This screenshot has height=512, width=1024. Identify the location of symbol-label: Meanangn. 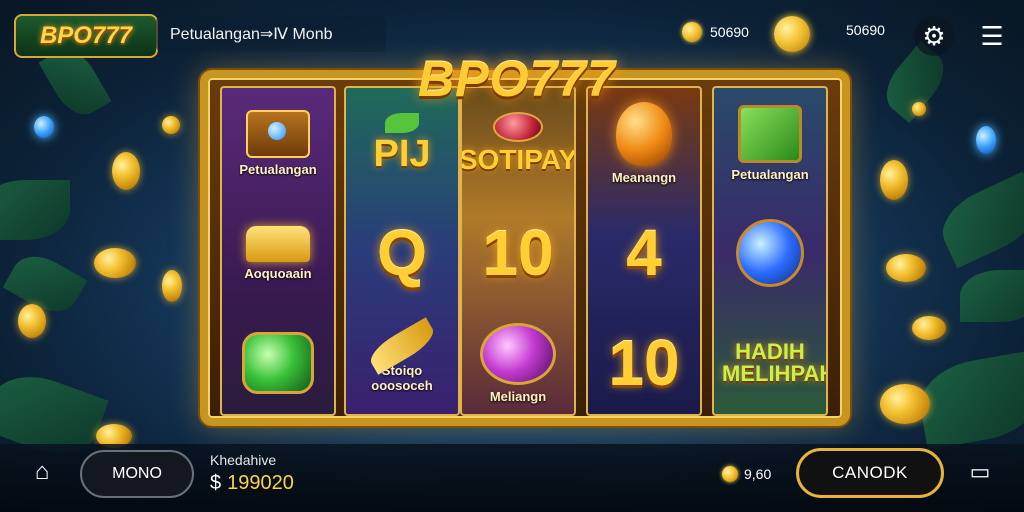
(644, 177).